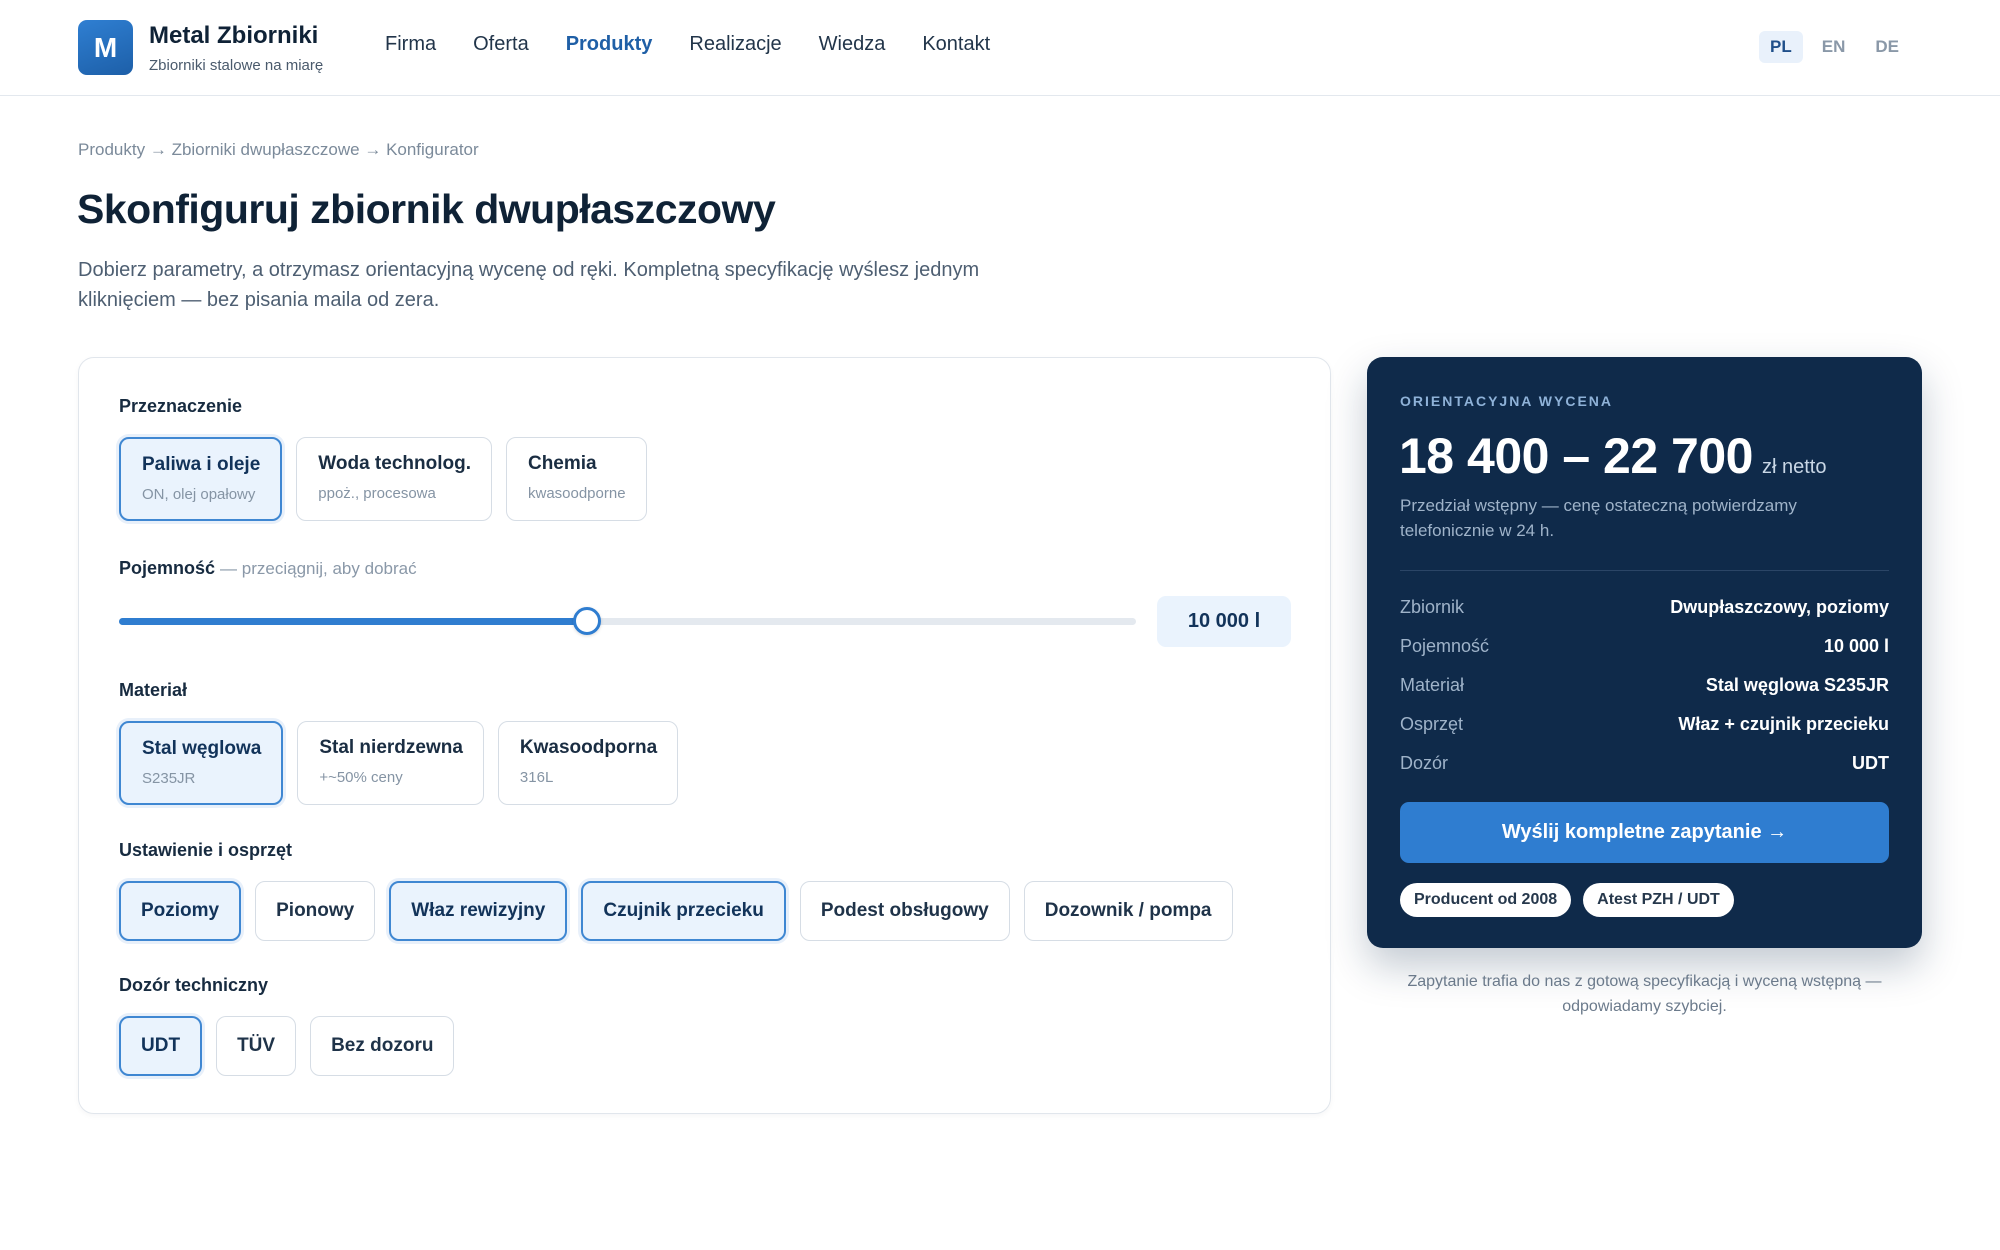 This screenshot has height=1250, width=2000. Describe the element at coordinates (1424, 763) in the screenshot. I see `quote-row-key: Dozór` at that location.